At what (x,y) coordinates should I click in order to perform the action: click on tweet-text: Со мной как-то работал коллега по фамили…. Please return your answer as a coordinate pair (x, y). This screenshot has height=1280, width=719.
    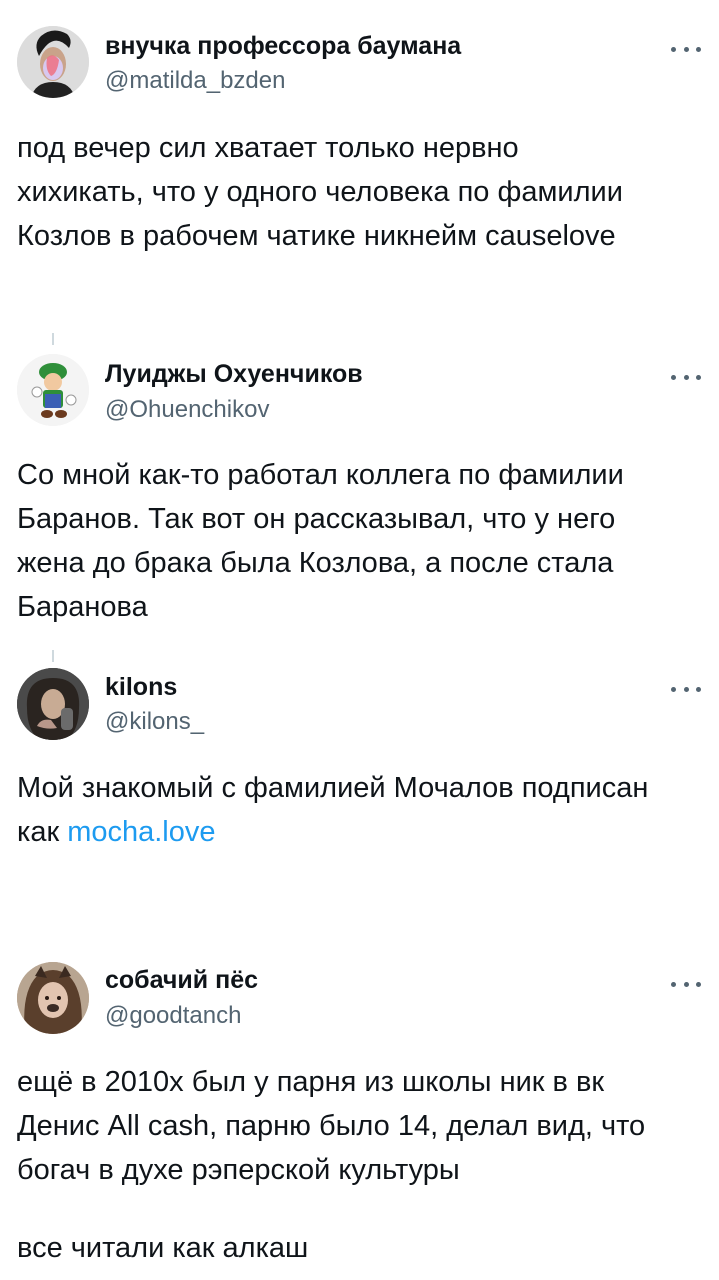
    Looking at the image, I should click on (362, 541).